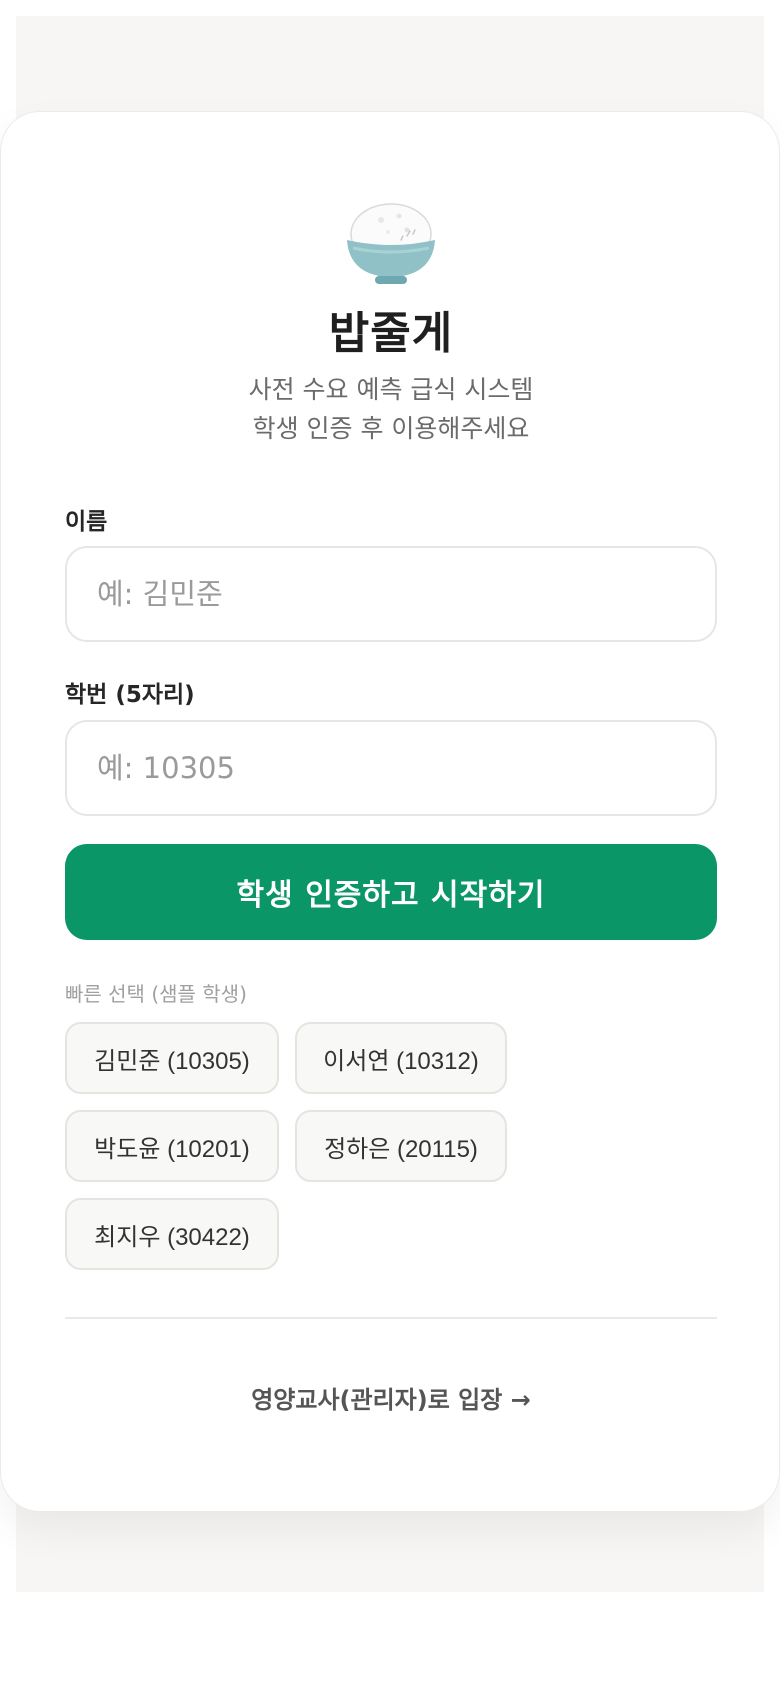 The height and width of the screenshot is (1688, 780). Describe the element at coordinates (391, 1318) in the screenshot. I see `divider` at that location.